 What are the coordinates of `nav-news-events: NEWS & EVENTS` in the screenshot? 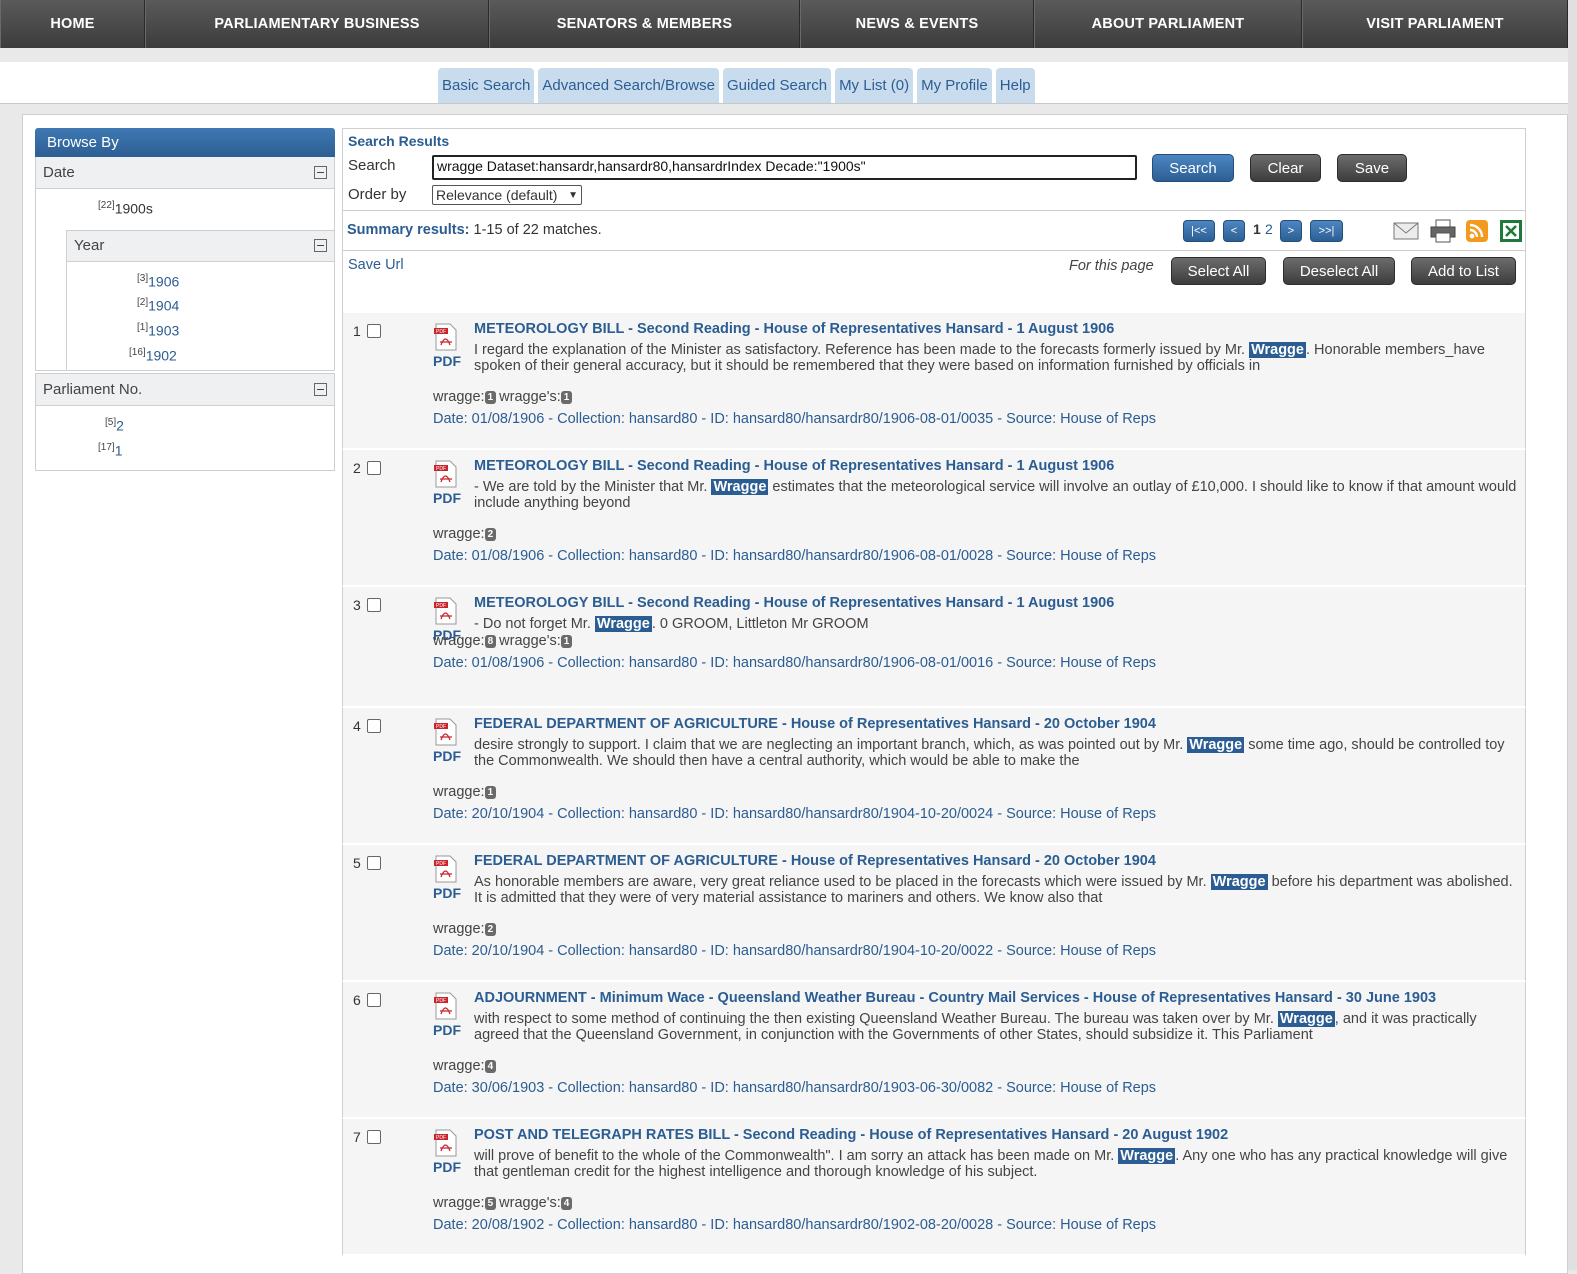 It's located at (917, 24).